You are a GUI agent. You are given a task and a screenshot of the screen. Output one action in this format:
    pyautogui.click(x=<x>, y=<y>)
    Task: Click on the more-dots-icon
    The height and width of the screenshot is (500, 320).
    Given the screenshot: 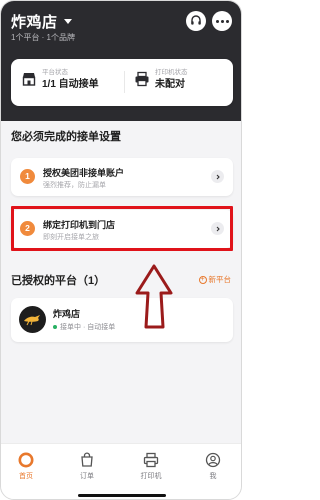 What is the action you would take?
    pyautogui.click(x=222, y=21)
    